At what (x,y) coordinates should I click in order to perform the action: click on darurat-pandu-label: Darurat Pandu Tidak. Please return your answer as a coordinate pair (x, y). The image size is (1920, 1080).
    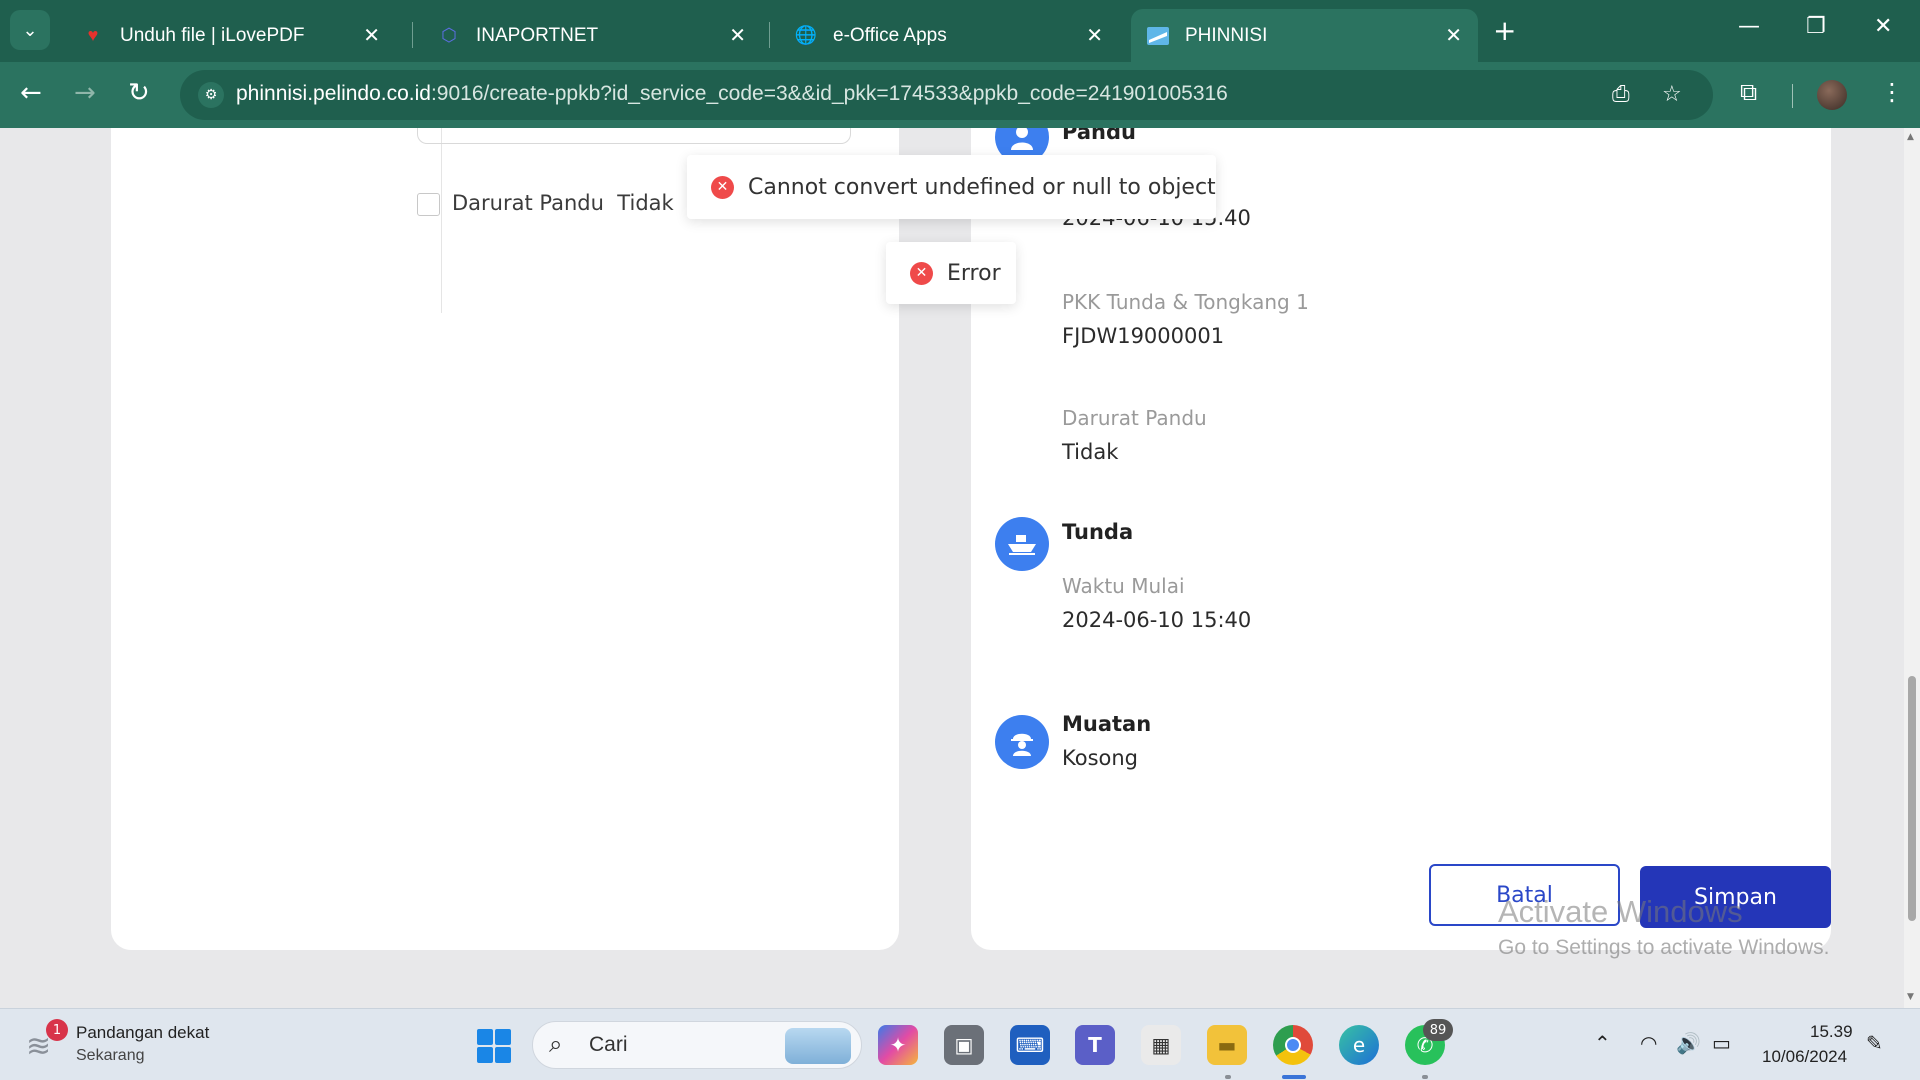
    Looking at the image, I should click on (563, 203).